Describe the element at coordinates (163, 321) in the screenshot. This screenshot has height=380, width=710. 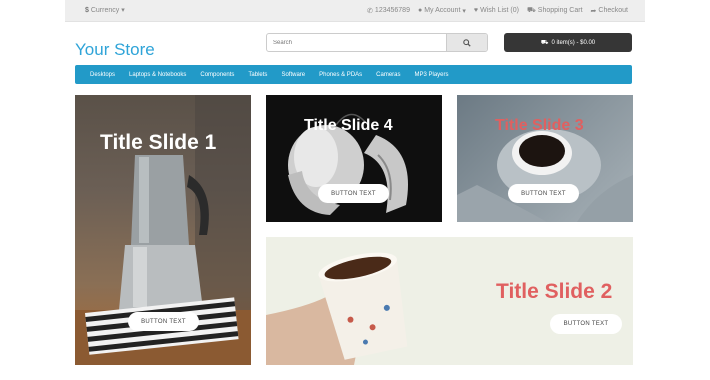
I see `slide-1-button: BUTTON TEXT` at that location.